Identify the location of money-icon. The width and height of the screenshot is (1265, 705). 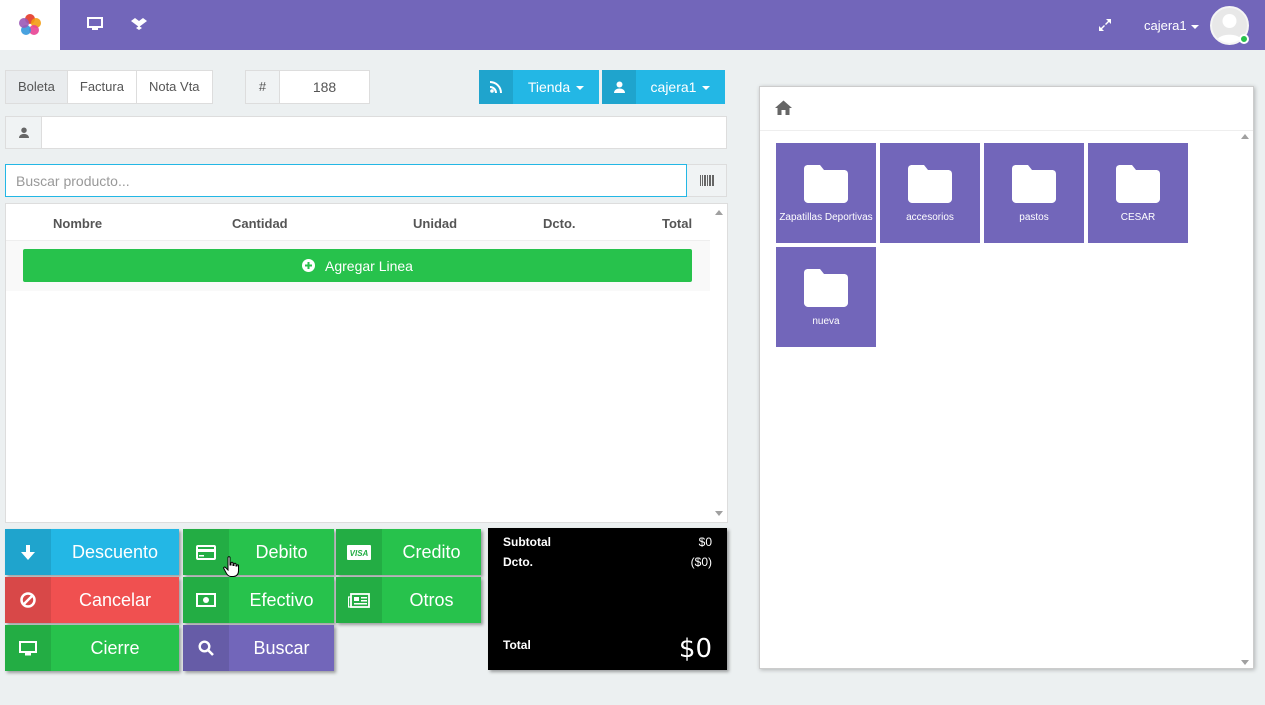
(206, 600).